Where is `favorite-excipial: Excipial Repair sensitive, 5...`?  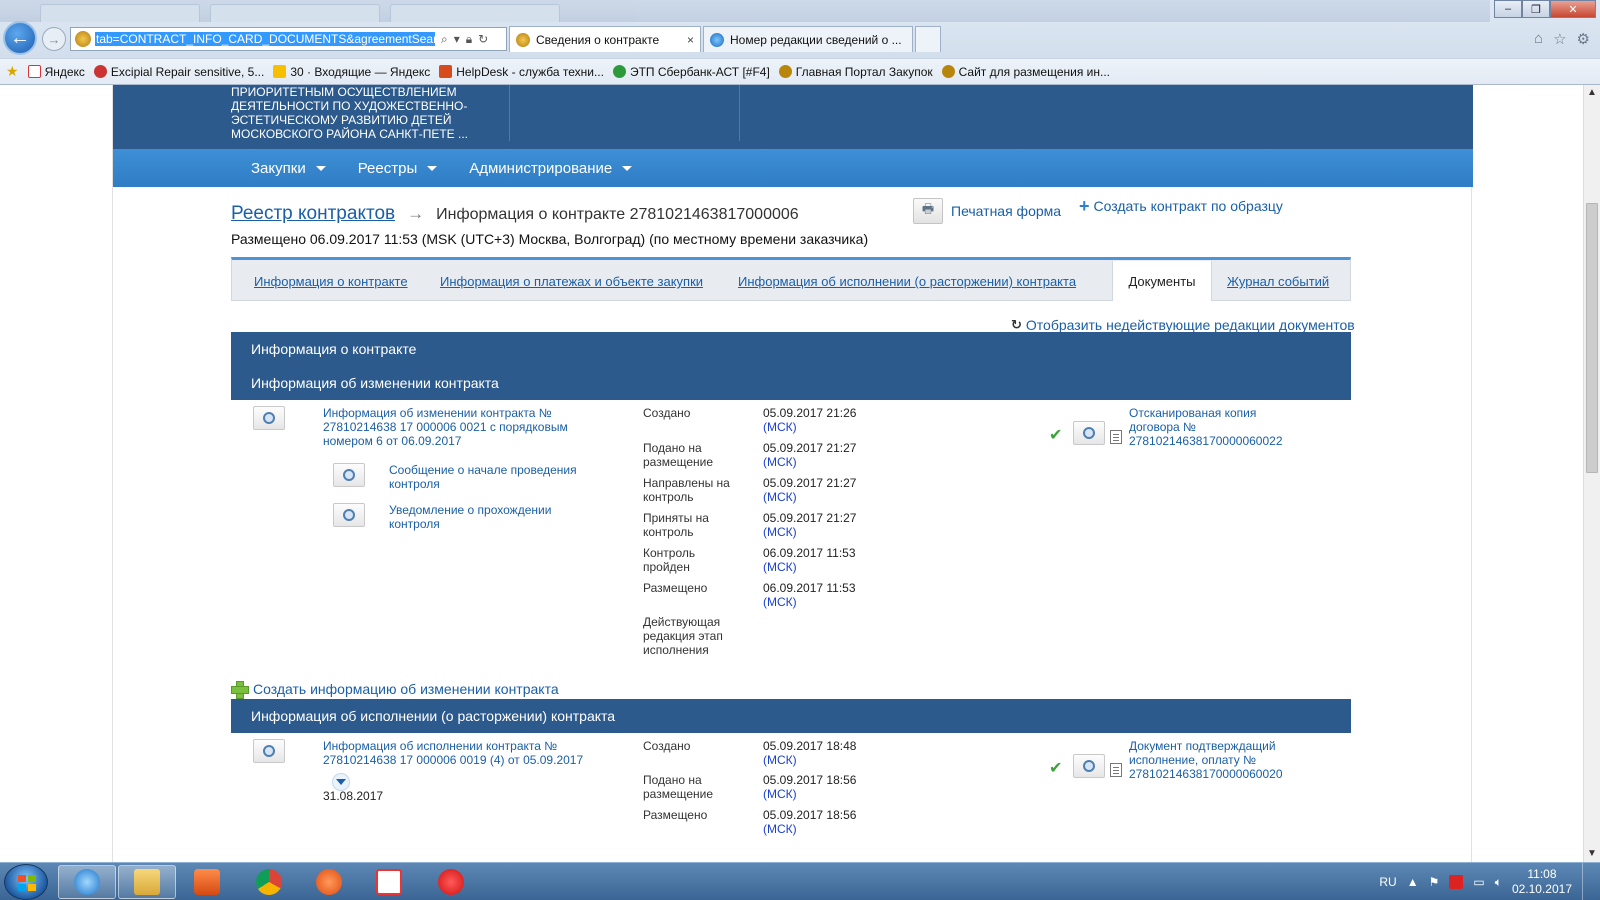 favorite-excipial: Excipial Repair sensitive, 5... is located at coordinates (178, 72).